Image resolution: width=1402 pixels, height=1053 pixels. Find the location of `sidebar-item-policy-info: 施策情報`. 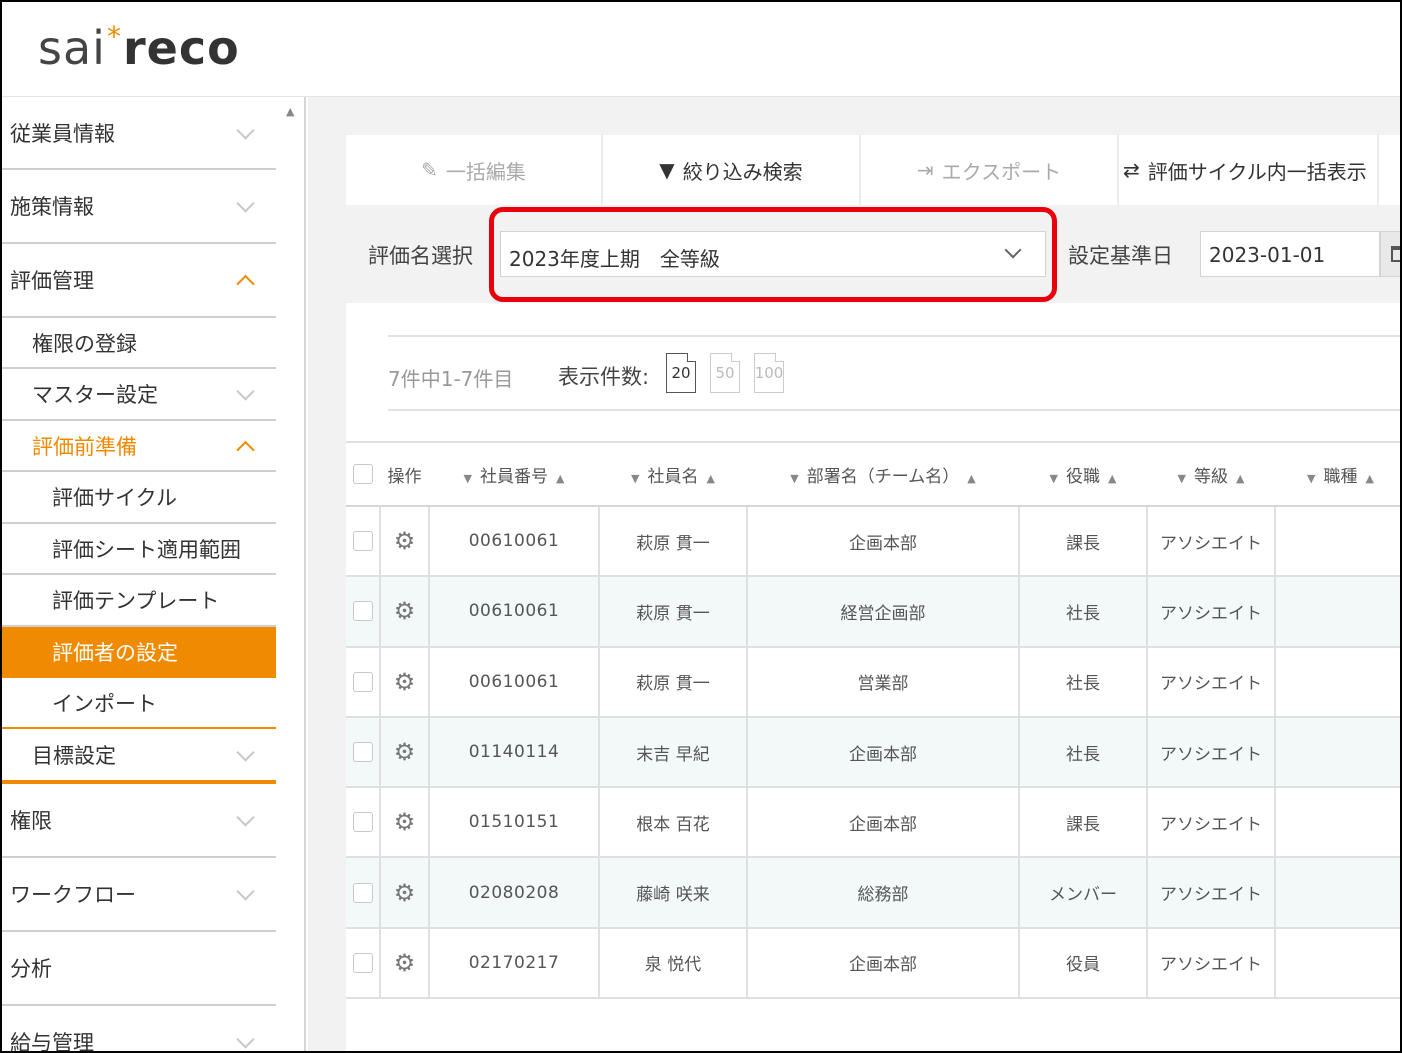

sidebar-item-policy-info: 施策情報 is located at coordinates (139, 207).